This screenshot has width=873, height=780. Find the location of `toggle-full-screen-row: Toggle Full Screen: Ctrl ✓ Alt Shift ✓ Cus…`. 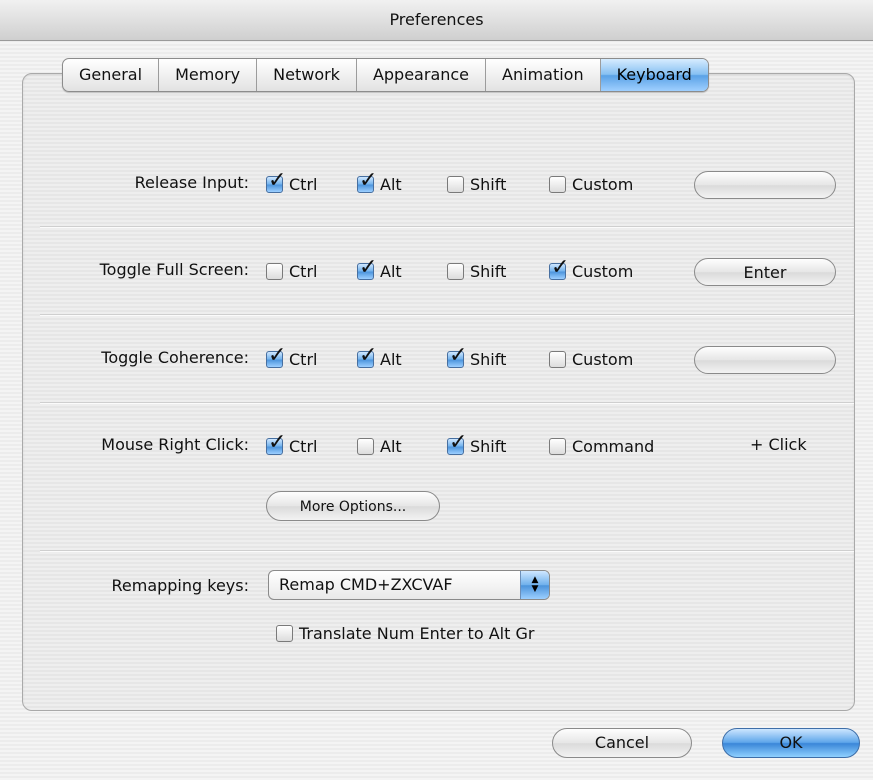

toggle-full-screen-row: Toggle Full Screen: Ctrl ✓ Alt Shift ✓ Cus… is located at coordinates (436, 270).